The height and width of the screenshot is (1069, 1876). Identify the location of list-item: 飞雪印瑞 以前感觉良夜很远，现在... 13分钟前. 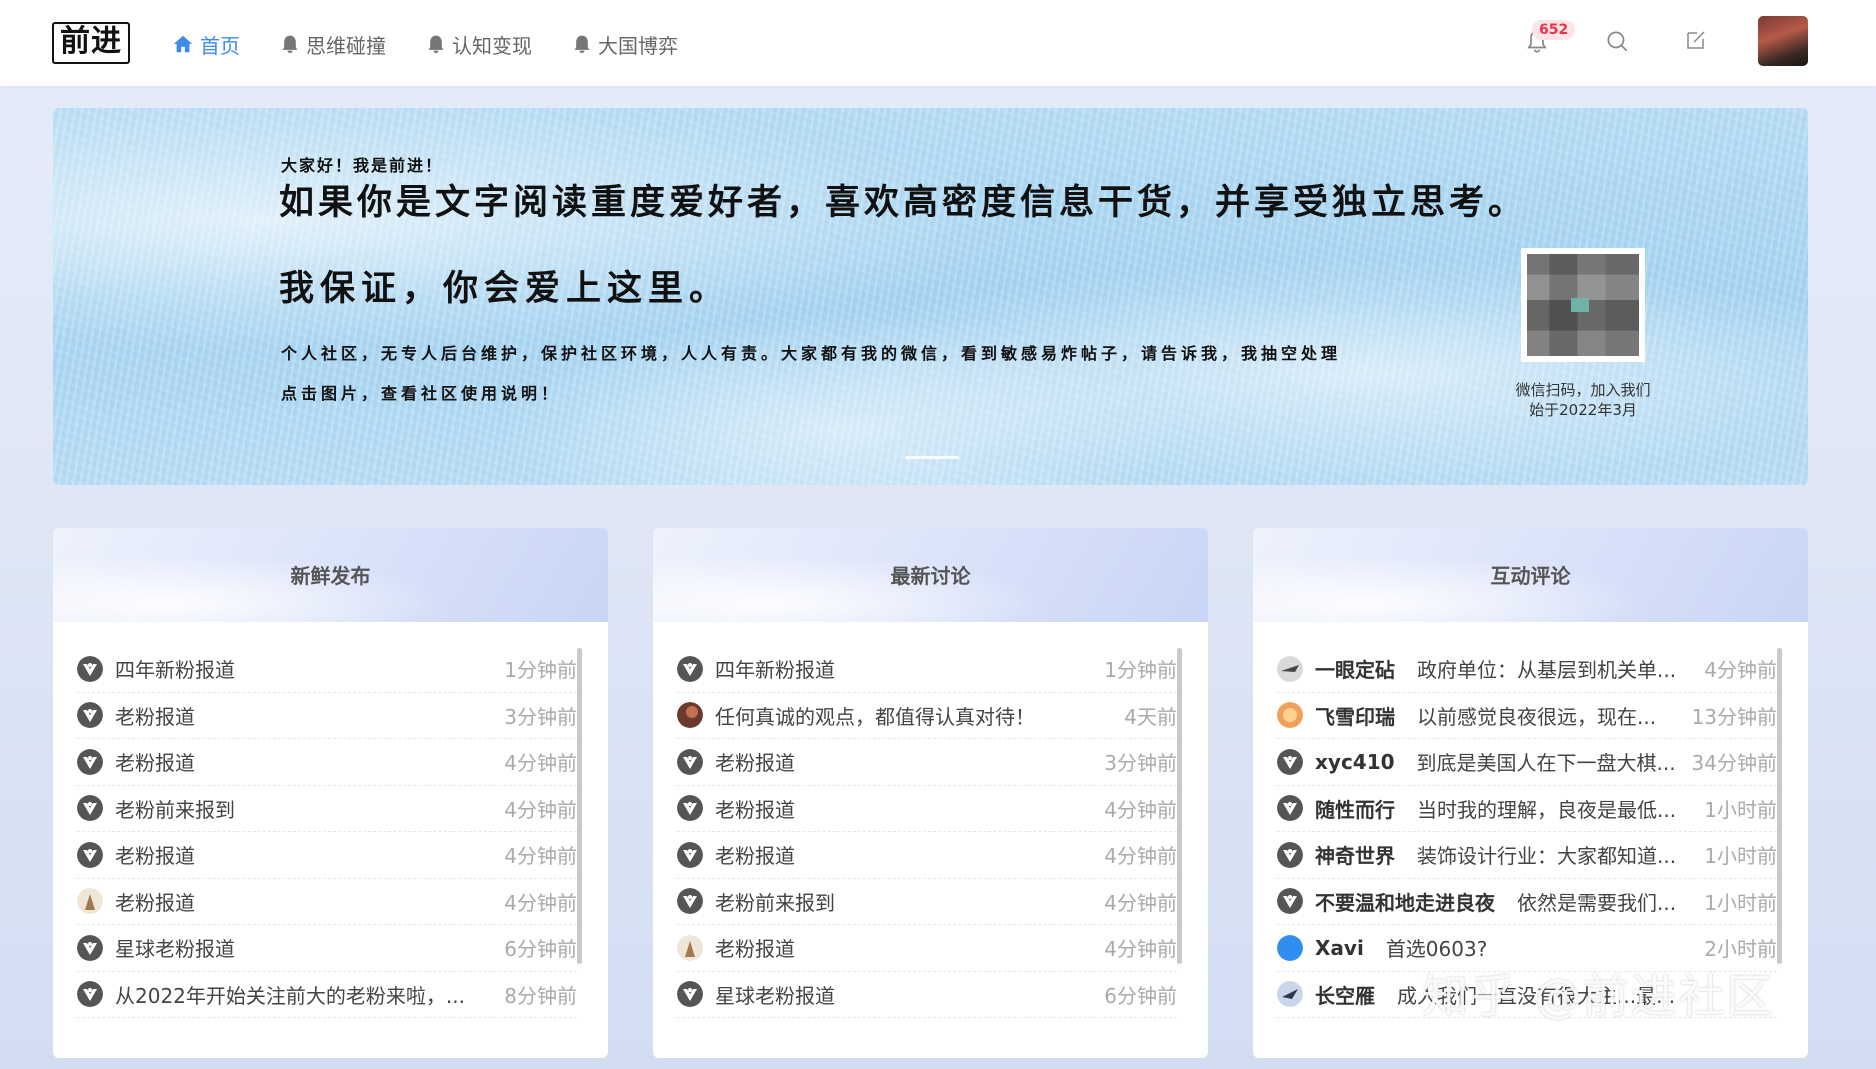
(1527, 716).